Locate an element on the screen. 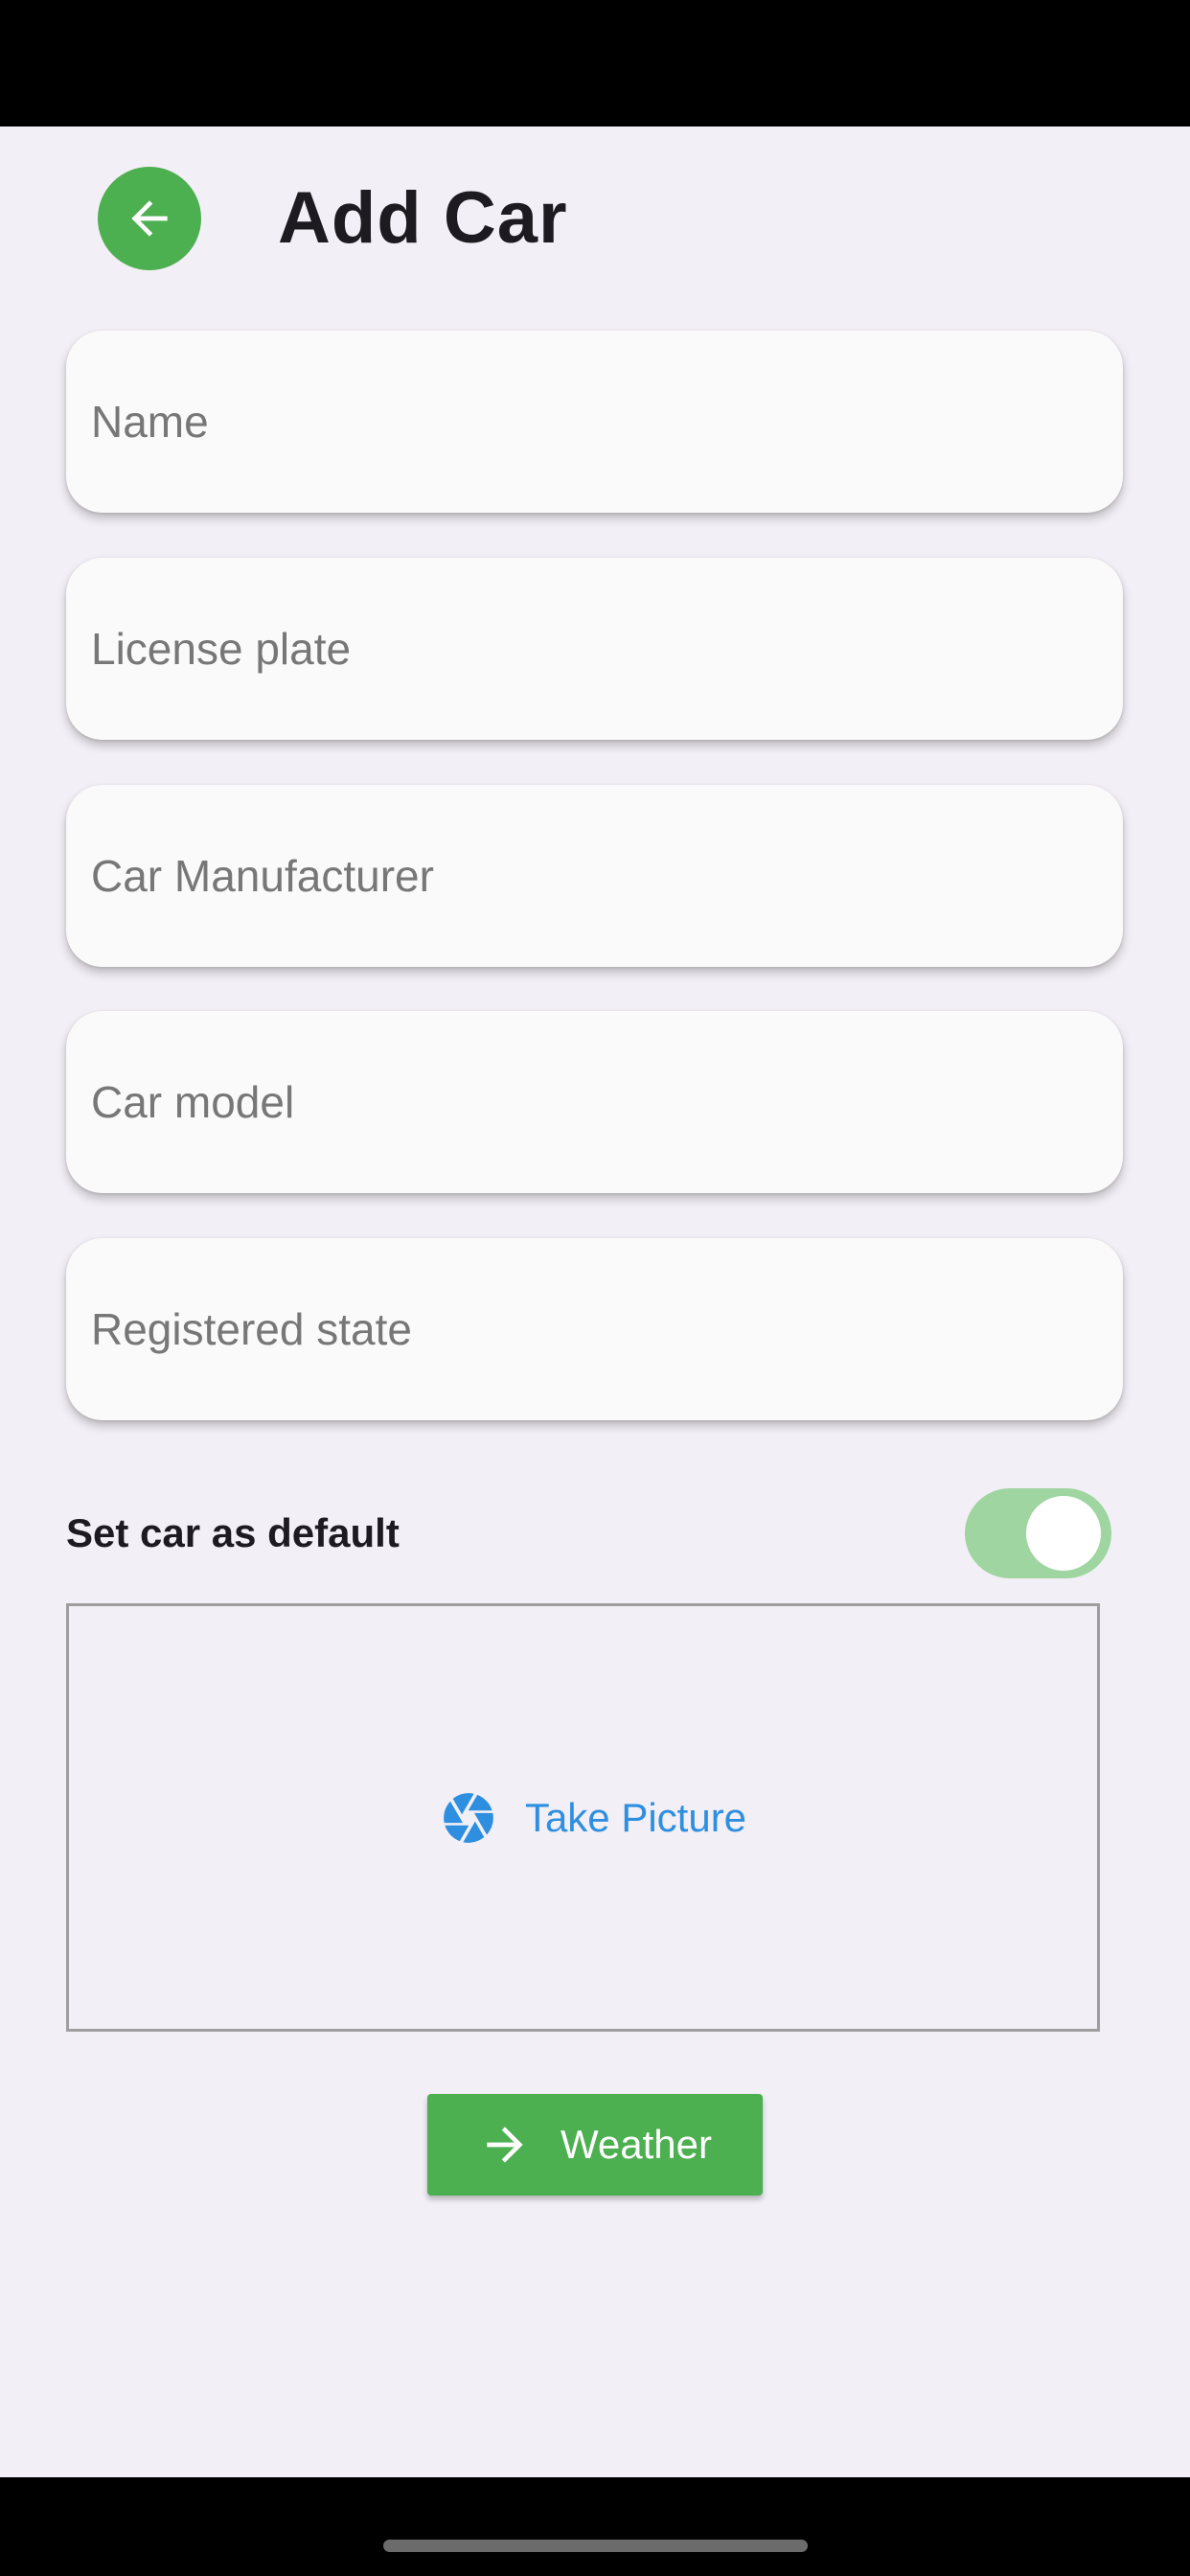 The width and height of the screenshot is (1190, 2576). license-plate-input is located at coordinates (594, 649).